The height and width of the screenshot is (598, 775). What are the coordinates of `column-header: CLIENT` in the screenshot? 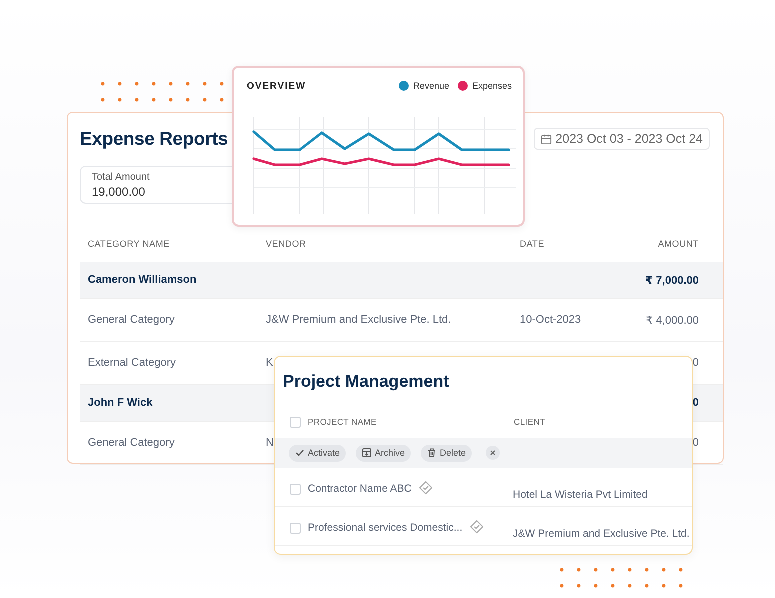 It's located at (530, 422).